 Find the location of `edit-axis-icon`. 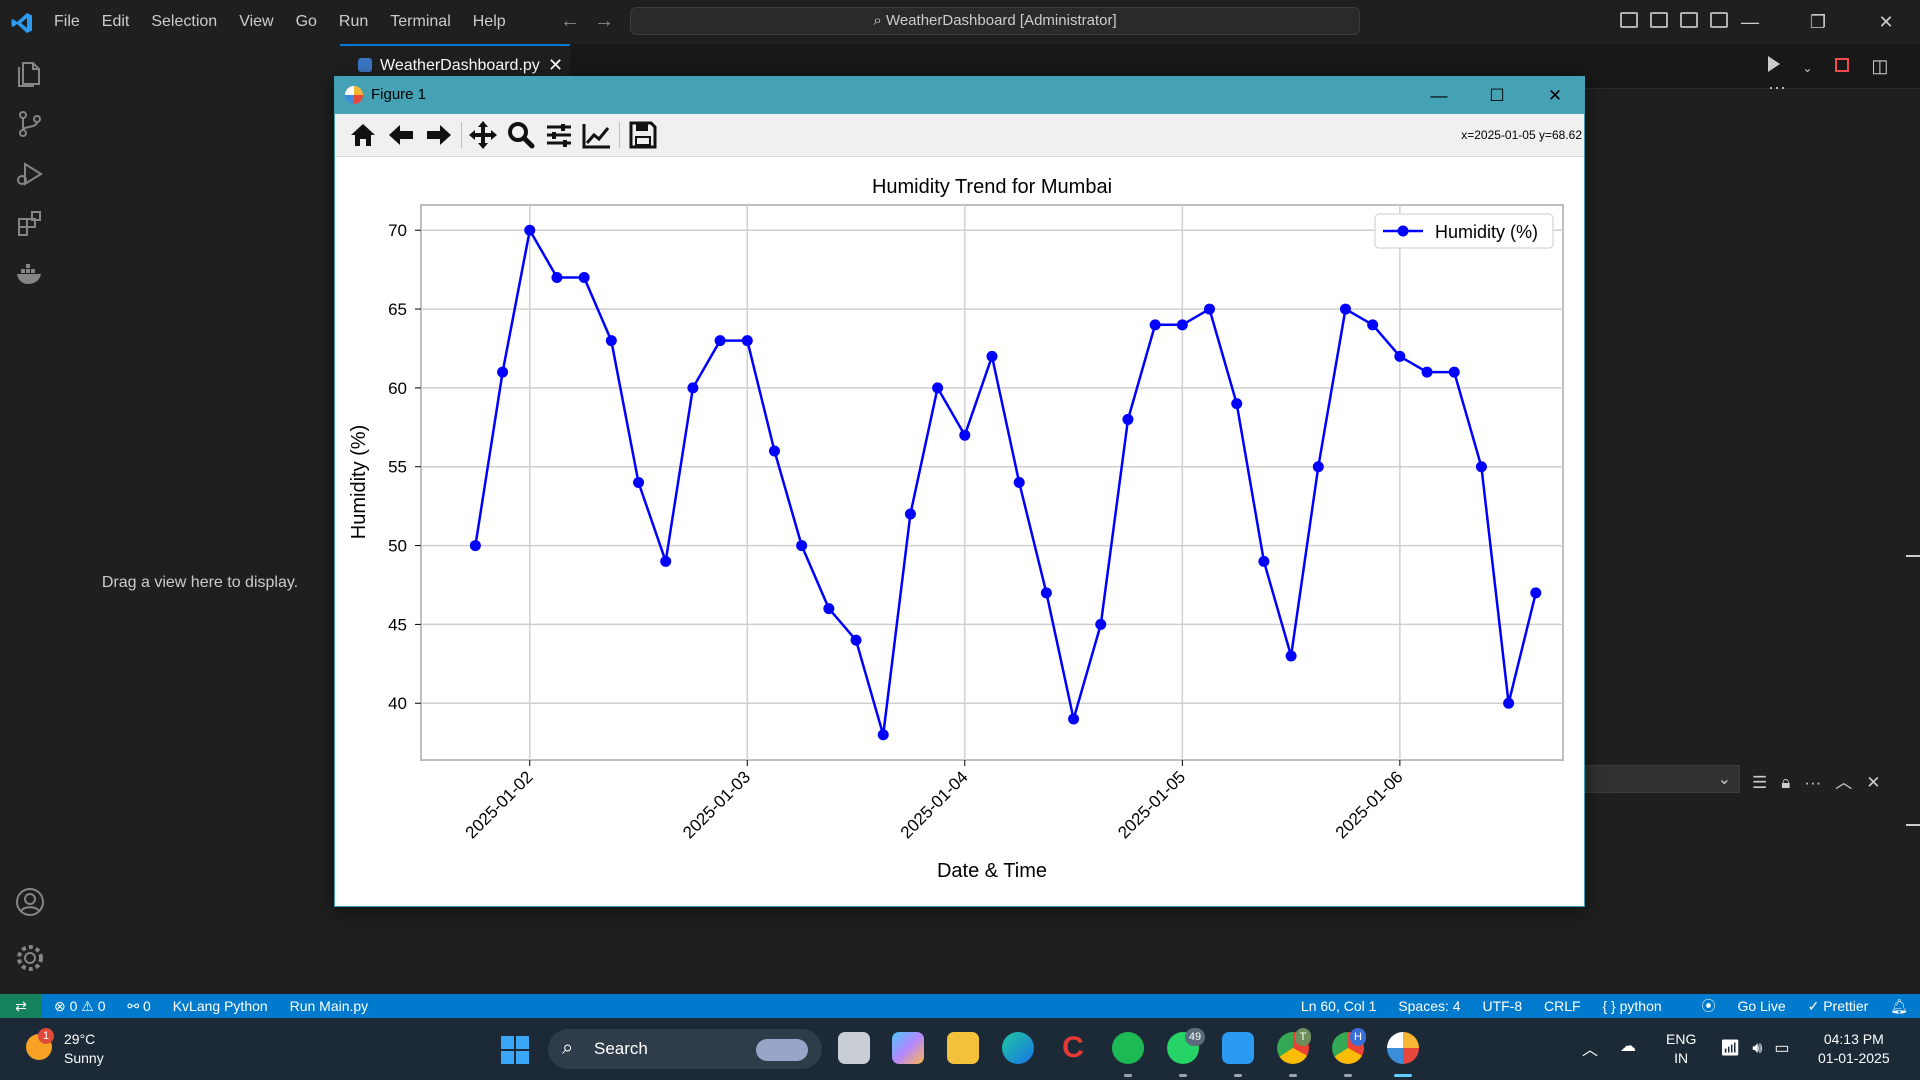

edit-axis-icon is located at coordinates (597, 135).